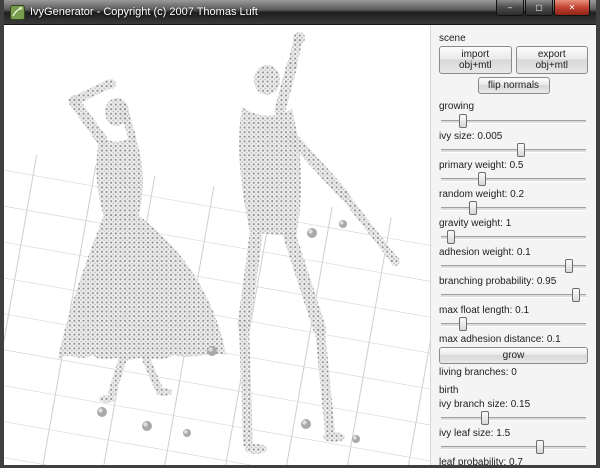 The height and width of the screenshot is (468, 600). Describe the element at coordinates (575, 295) in the screenshot. I see `branching-probability-slider-handle` at that location.